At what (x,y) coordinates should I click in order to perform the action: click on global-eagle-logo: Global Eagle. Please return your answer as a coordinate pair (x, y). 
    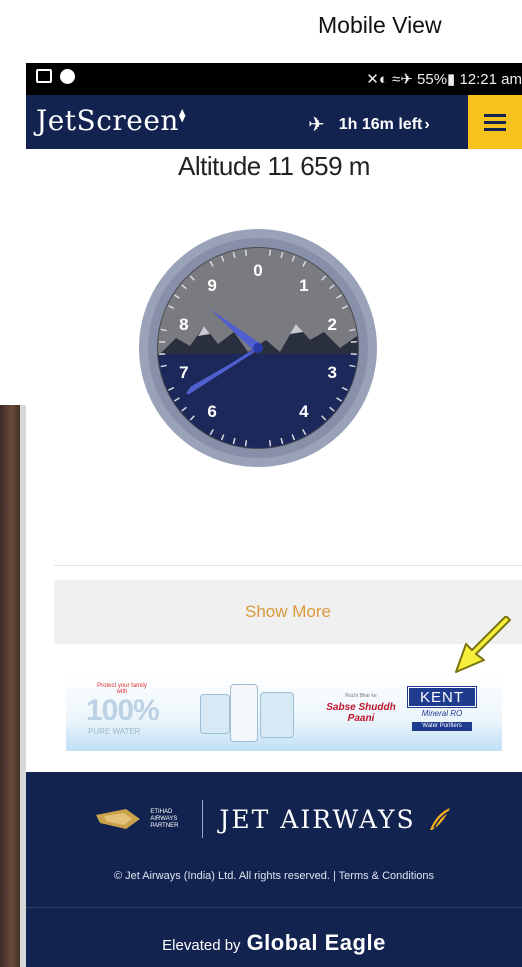
    Looking at the image, I should click on (316, 942).